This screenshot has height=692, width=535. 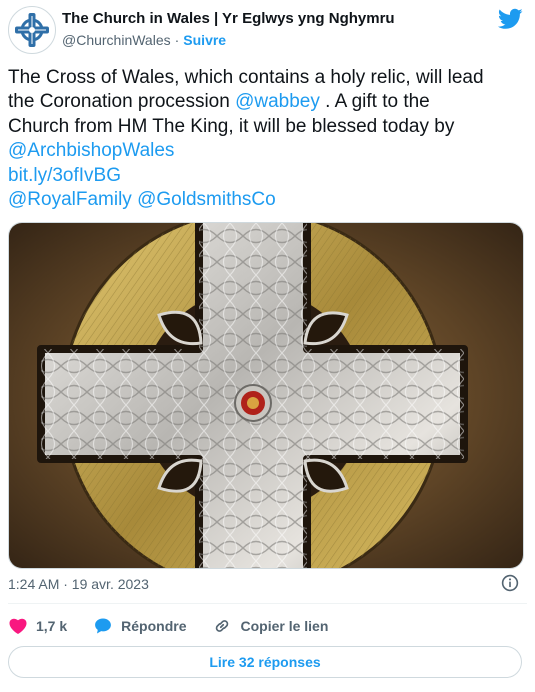 I want to click on like-button: 1,7 k, so click(x=37, y=626).